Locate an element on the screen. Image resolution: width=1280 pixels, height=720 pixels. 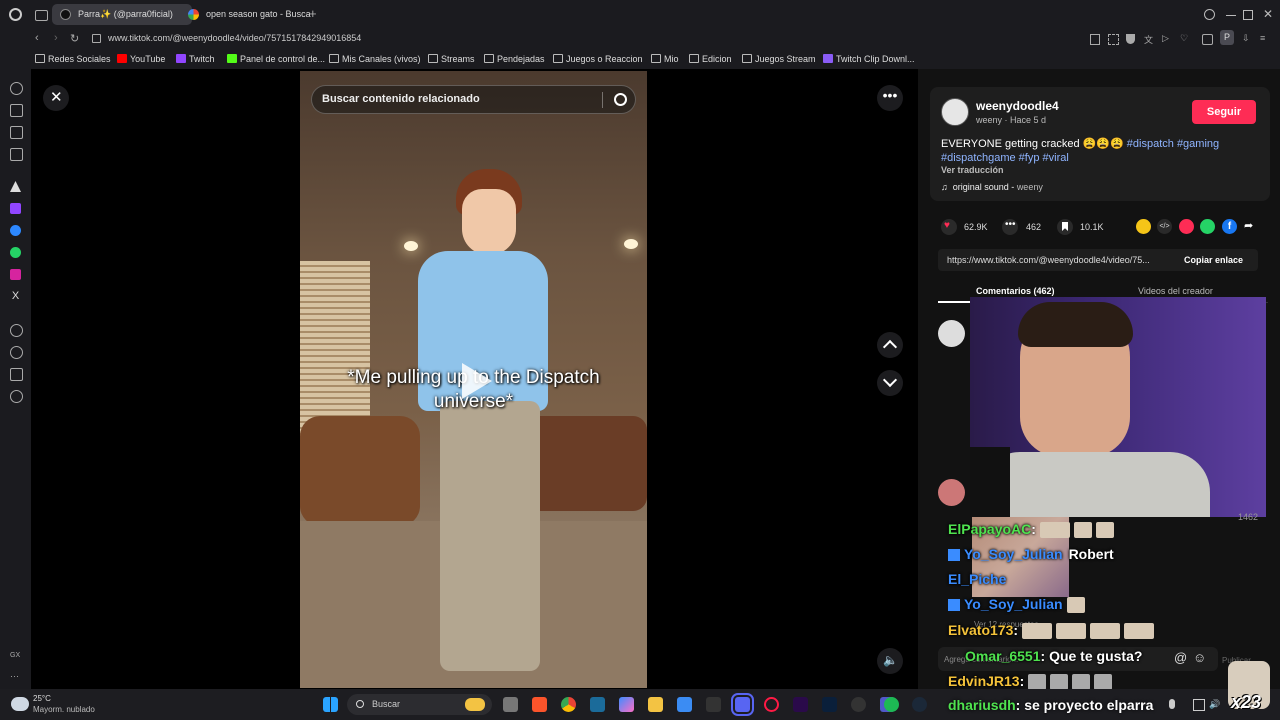
hashtags: #dispatchgame #fyp #viral is located at coordinates (1005, 158).